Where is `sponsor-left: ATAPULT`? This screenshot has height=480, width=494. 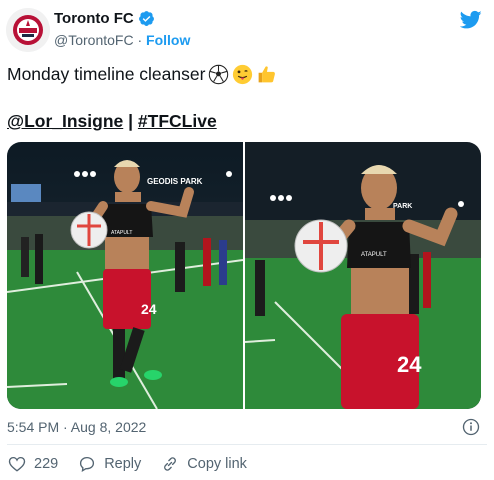 sponsor-left: ATAPULT is located at coordinates (121, 233).